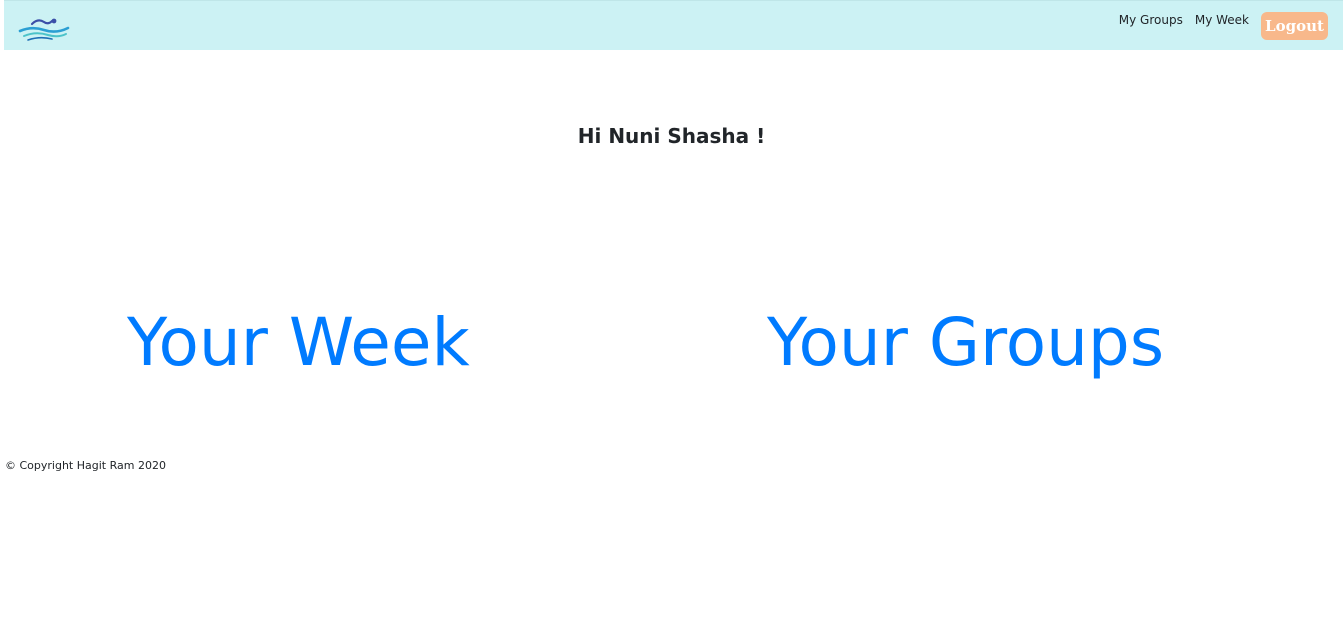  What do you see at coordinates (85, 465) in the screenshot?
I see `footer-copyright: © Copyright Hagit Ram 2020` at bounding box center [85, 465].